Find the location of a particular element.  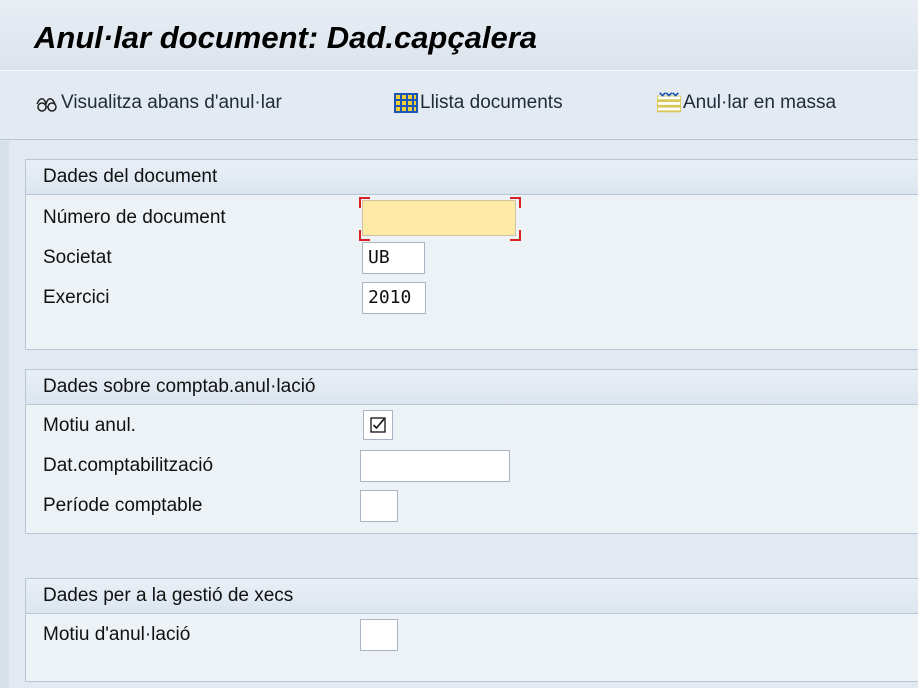

mass-reverse-icon is located at coordinates (669, 103).